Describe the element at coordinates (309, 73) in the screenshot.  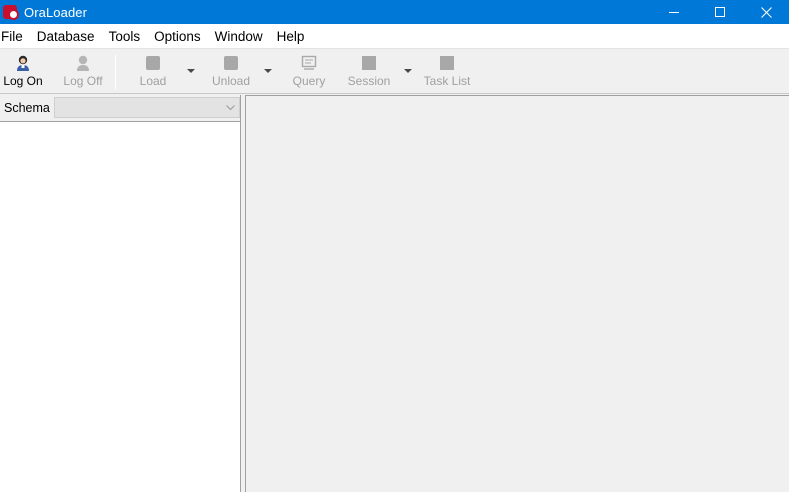
I see `query-button: Query` at that location.